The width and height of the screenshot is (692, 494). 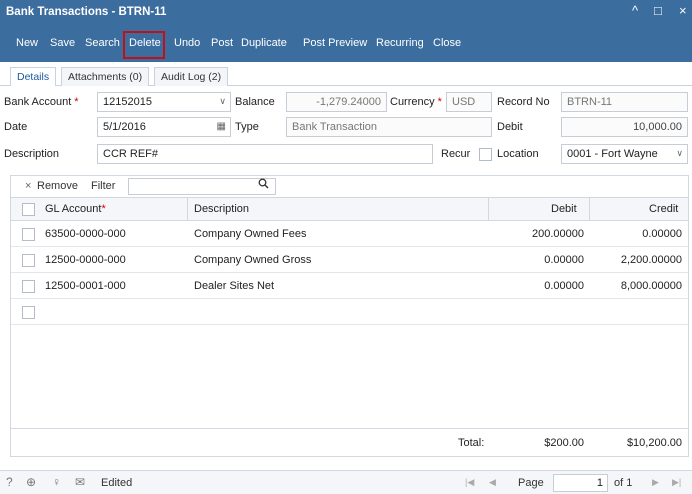 I want to click on credit-cell: 0.00000, so click(x=662, y=234).